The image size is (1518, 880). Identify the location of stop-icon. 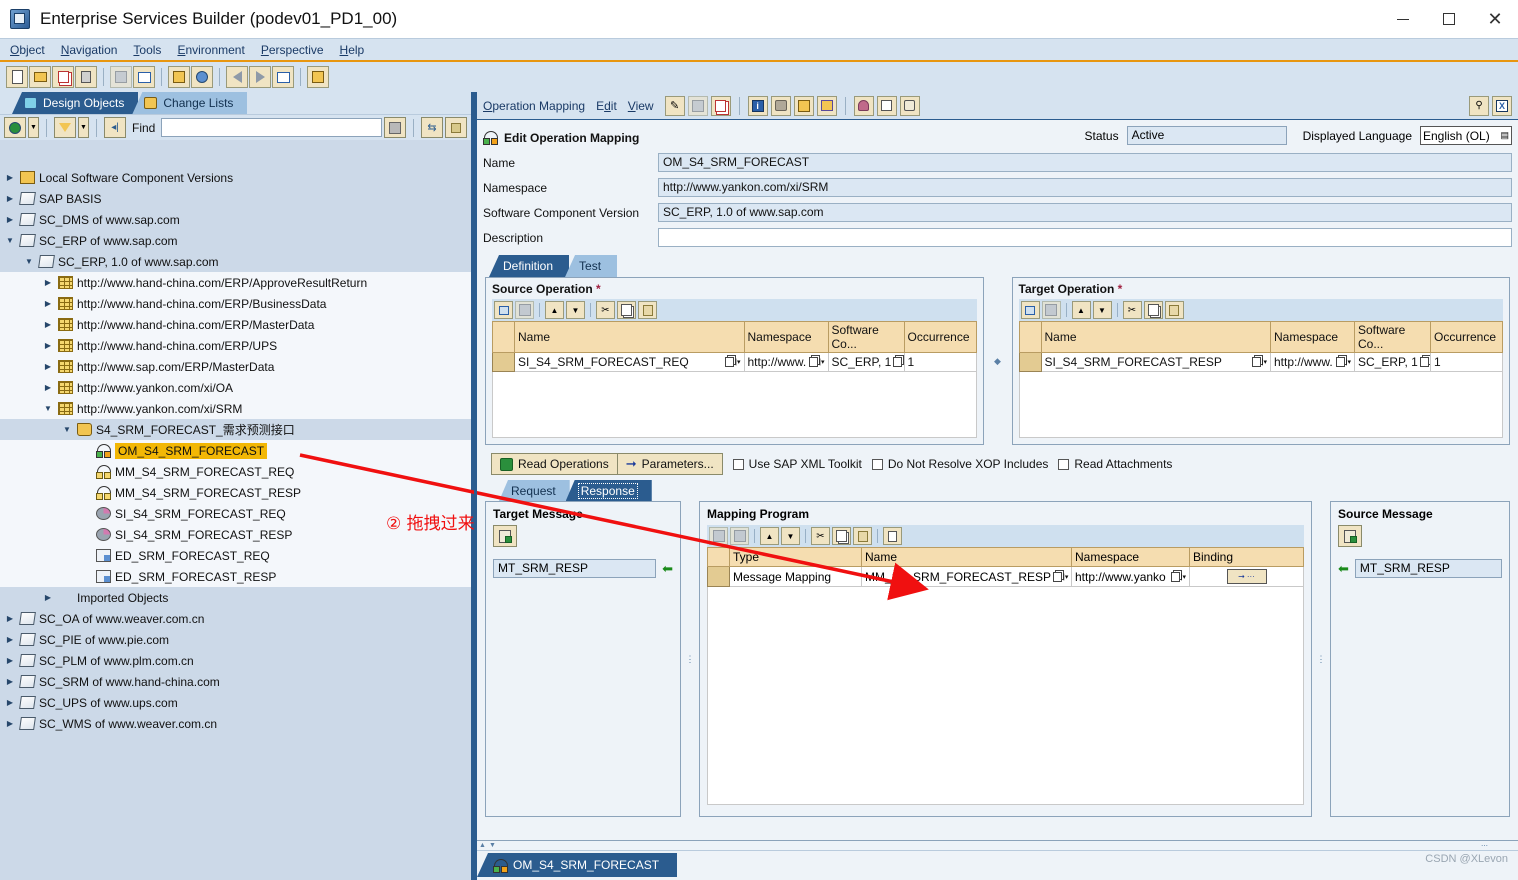
(456, 127).